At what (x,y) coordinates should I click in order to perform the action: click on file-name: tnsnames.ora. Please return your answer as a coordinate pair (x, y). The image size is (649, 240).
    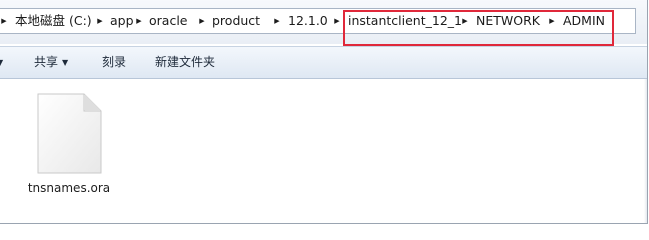
    Looking at the image, I should click on (69, 188).